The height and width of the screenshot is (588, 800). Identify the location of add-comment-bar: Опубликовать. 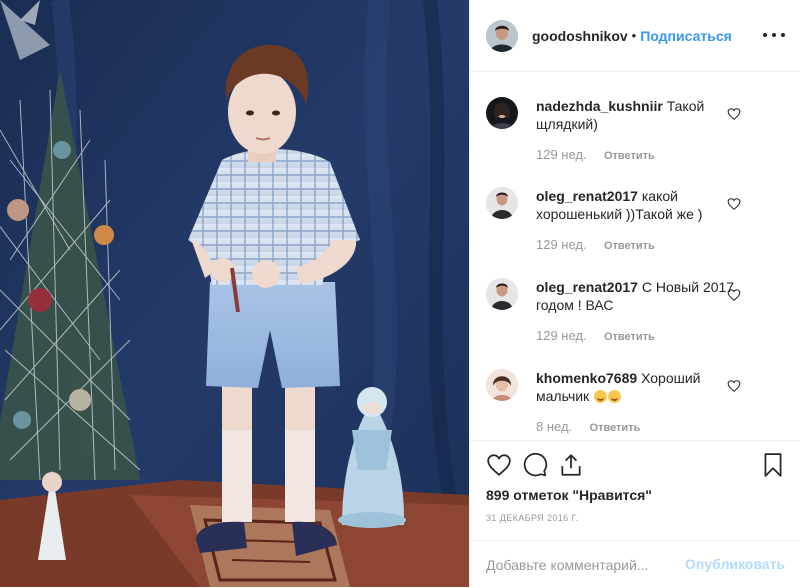
(635, 564).